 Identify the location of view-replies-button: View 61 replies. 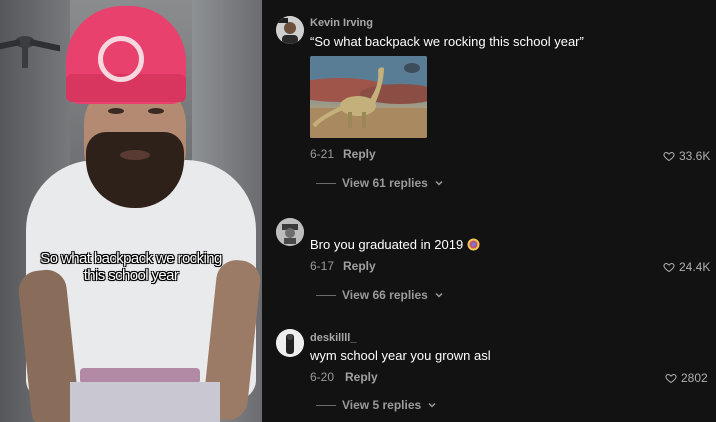
(380, 183).